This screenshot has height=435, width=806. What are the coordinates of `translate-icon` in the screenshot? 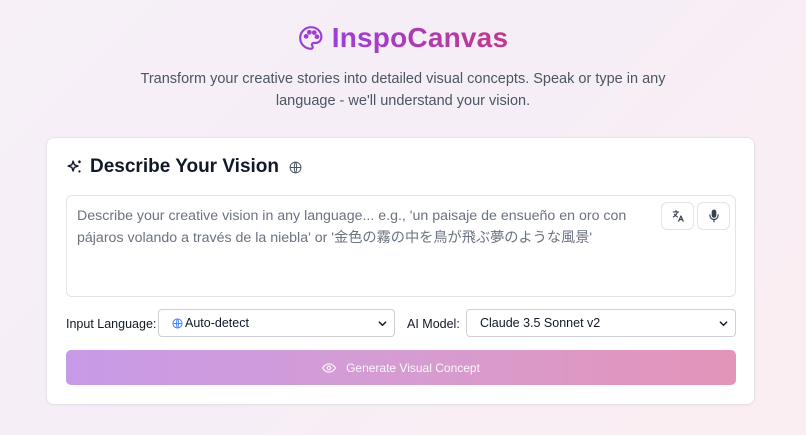 It's located at (678, 216).